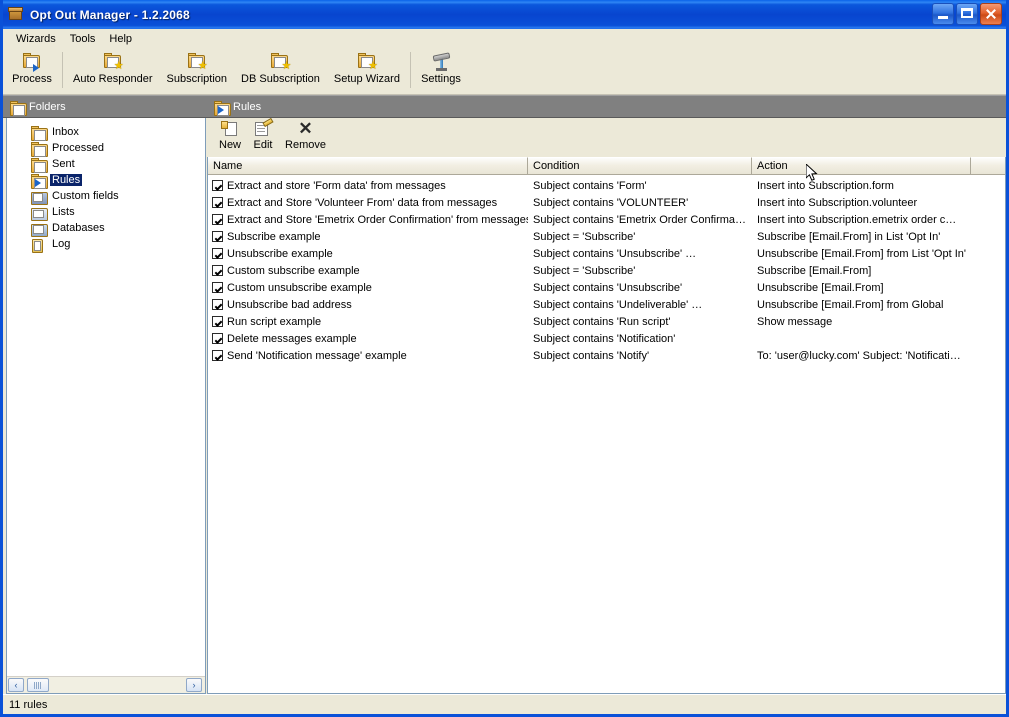 The image size is (1009, 717). Describe the element at coordinates (63, 212) in the screenshot. I see `sidebar-label-lists: Lists` at that location.